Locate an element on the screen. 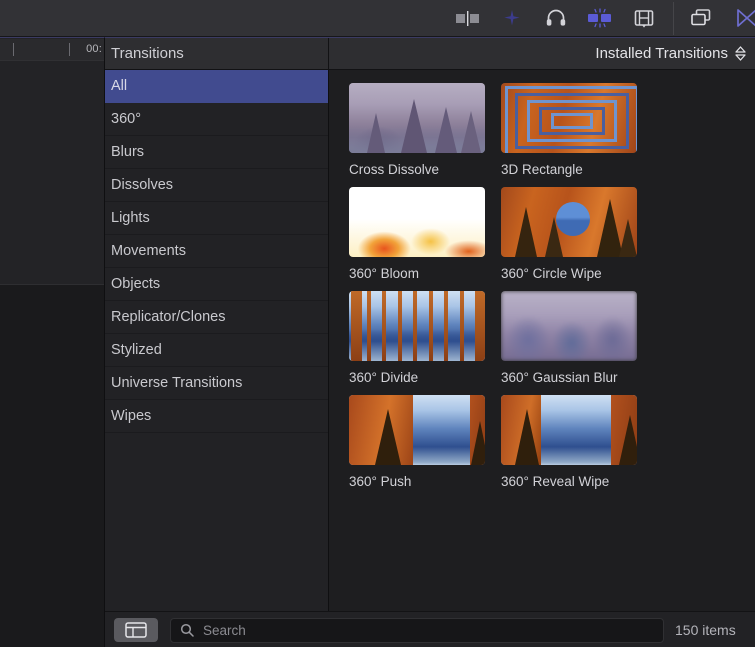 The width and height of the screenshot is (755, 647). browser-header: Transitions Installed Transitions is located at coordinates (430, 54).